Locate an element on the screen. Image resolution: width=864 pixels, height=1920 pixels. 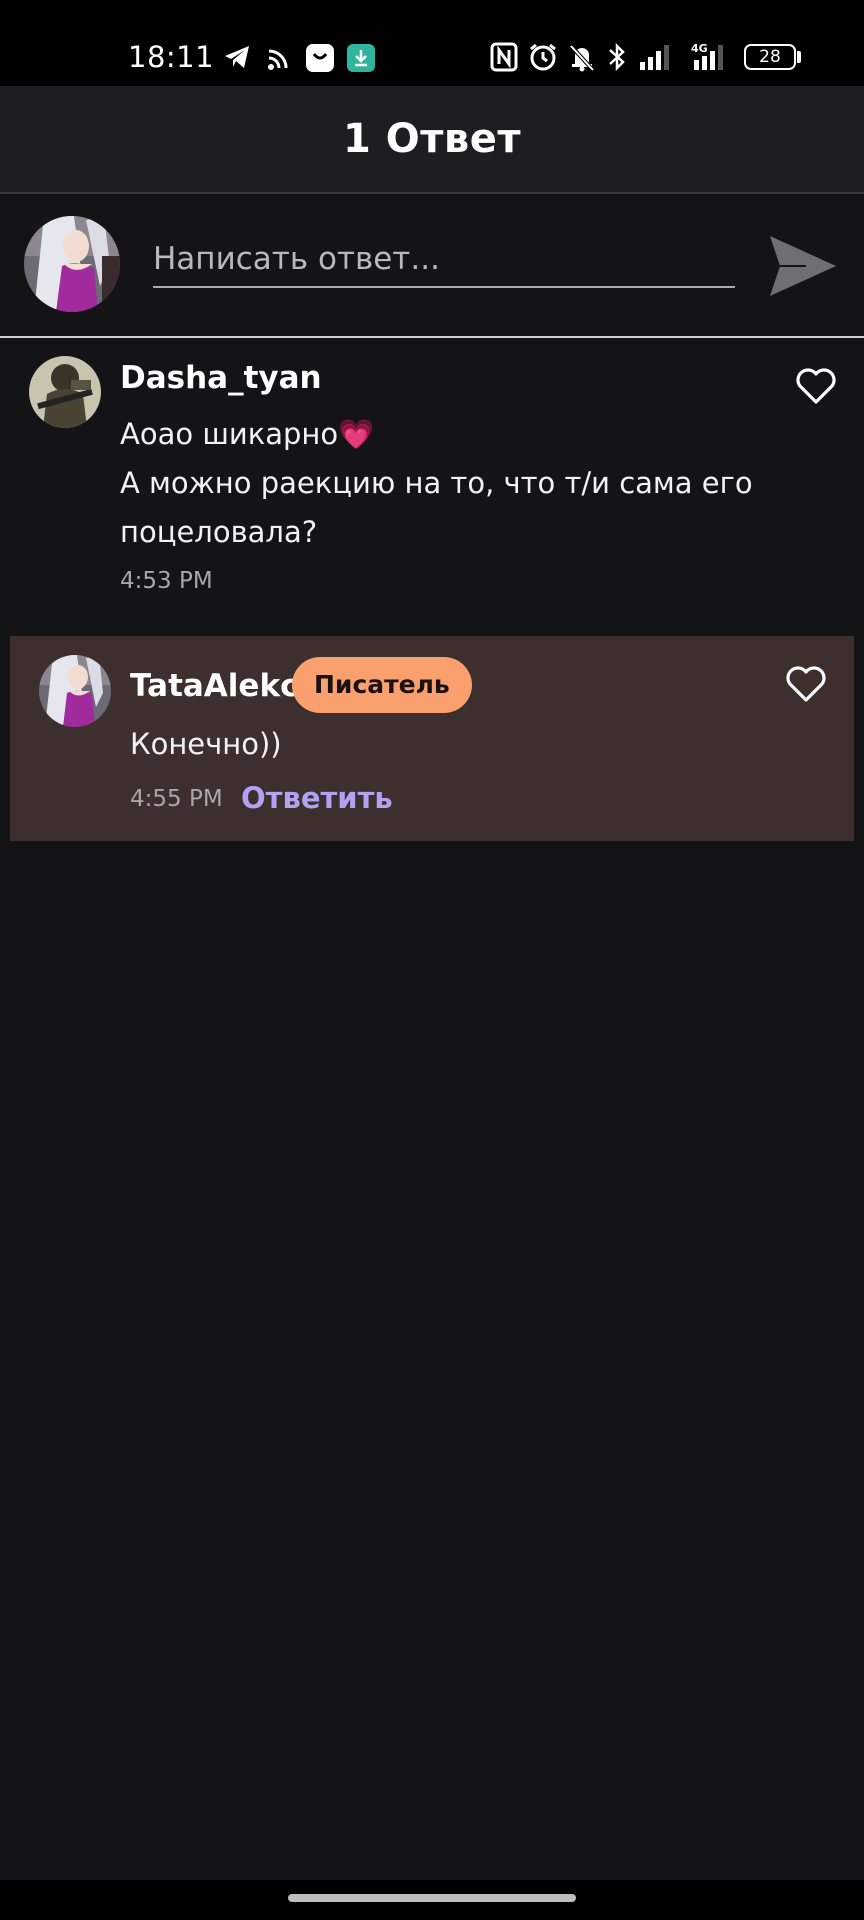
cast-icon is located at coordinates (278, 59).